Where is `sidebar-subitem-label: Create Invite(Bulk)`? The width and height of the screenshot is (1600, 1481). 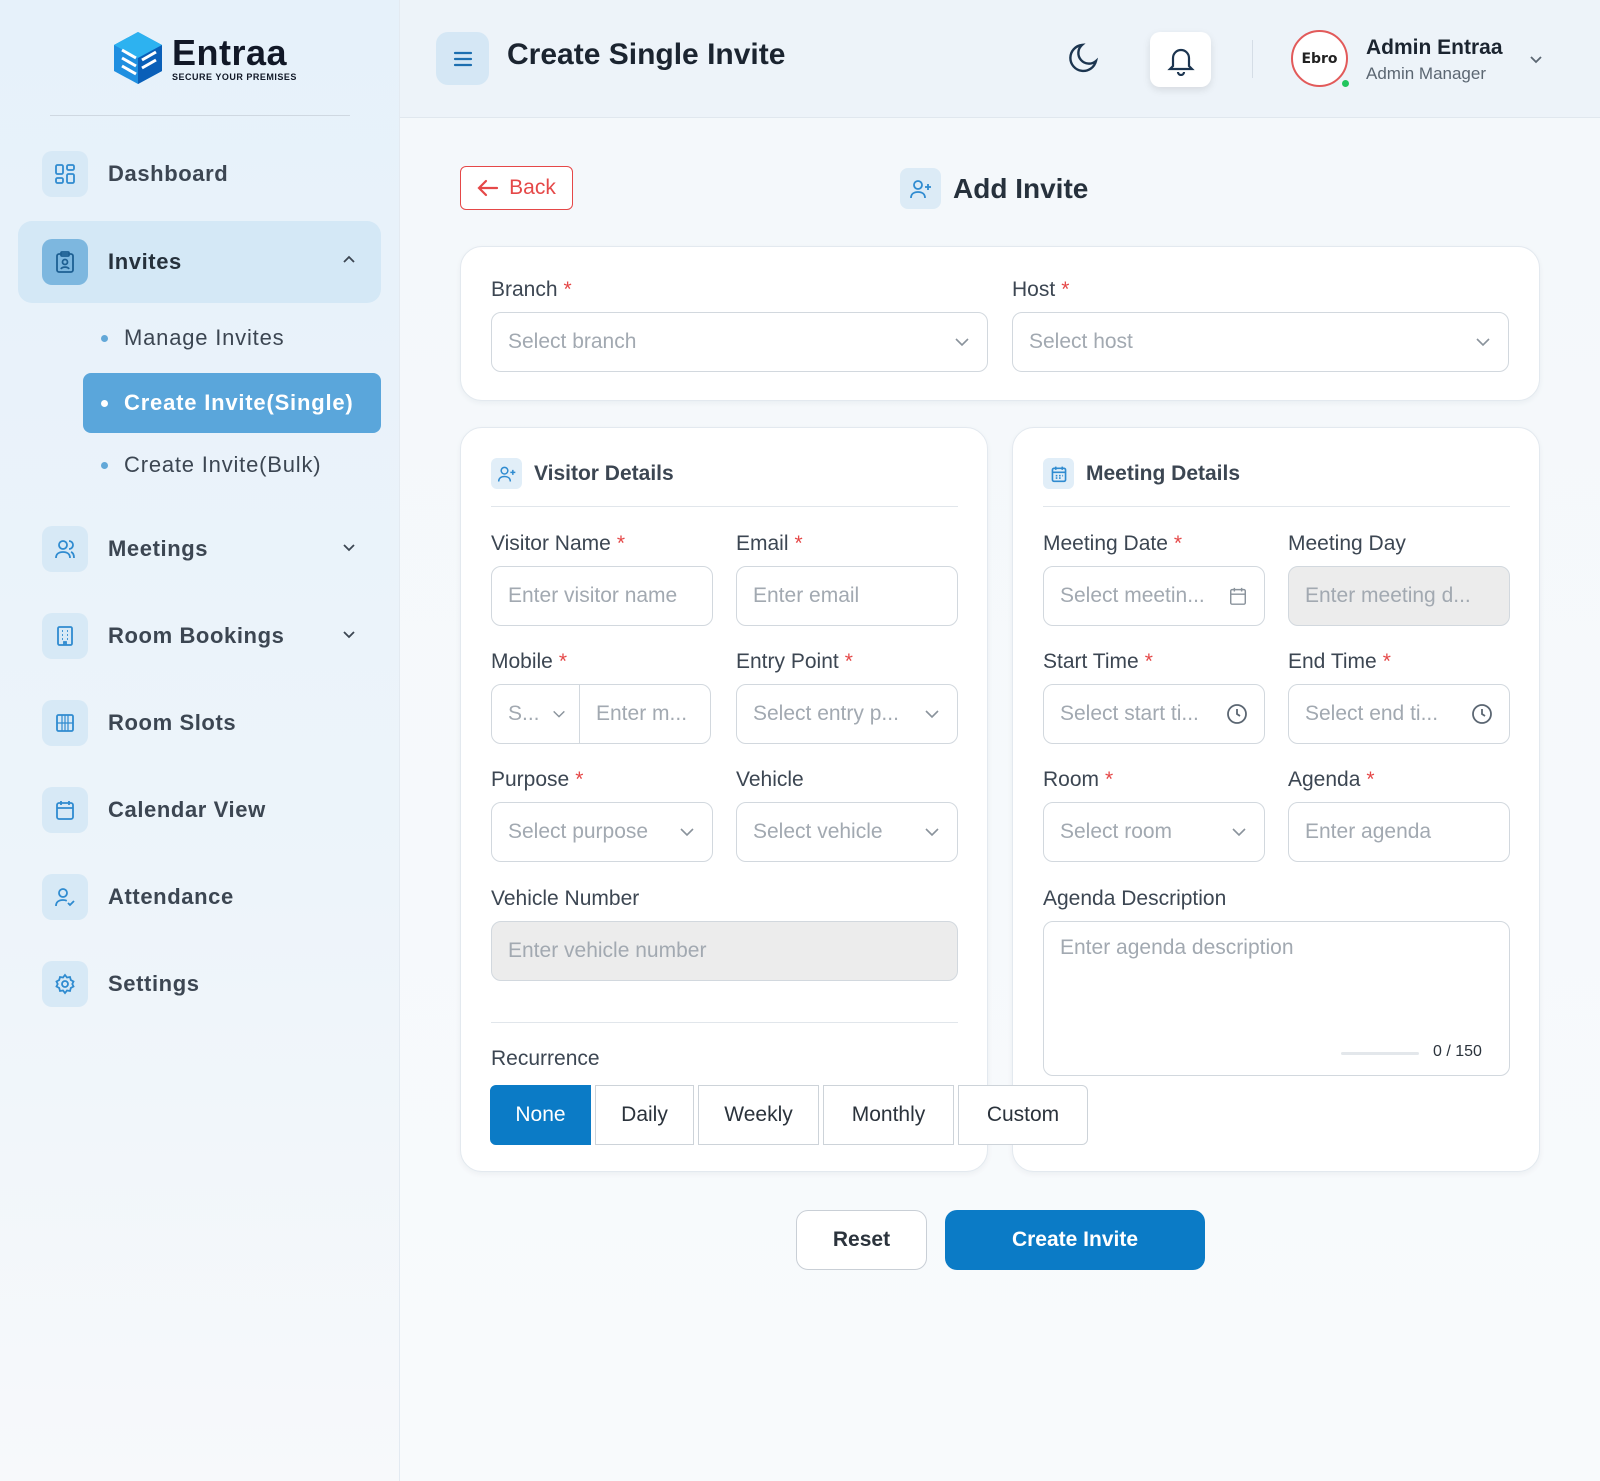 sidebar-subitem-label: Create Invite(Bulk) is located at coordinates (223, 464).